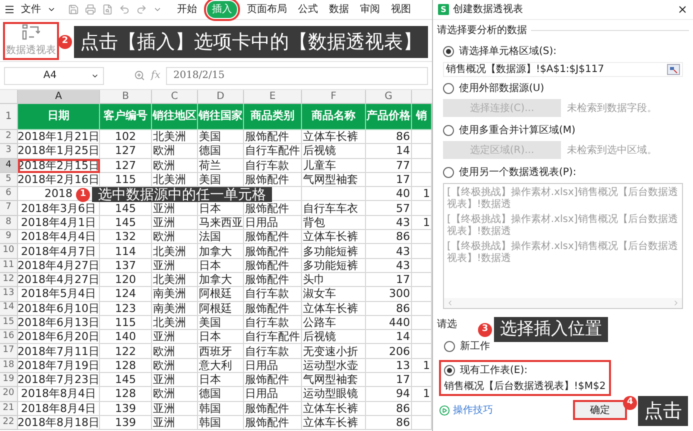  I want to click on table-cell: 日用品, so click(273, 366).